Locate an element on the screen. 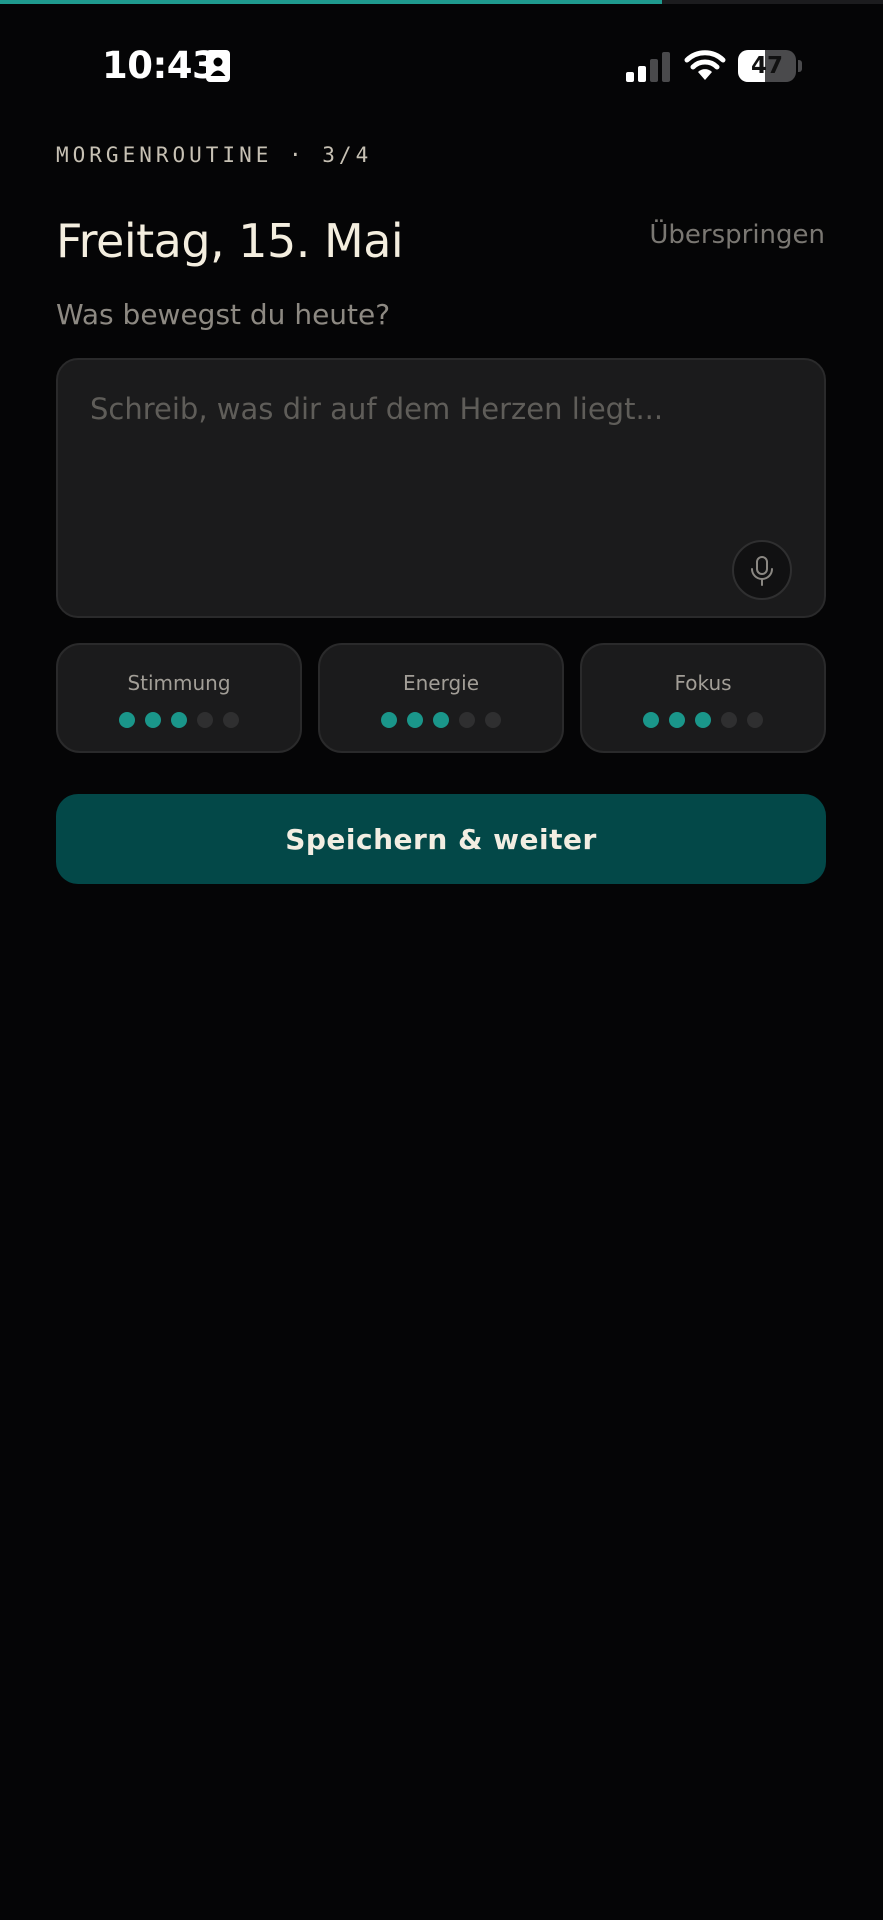 This screenshot has width=883, height=1920. contact-card-icon is located at coordinates (218, 66).